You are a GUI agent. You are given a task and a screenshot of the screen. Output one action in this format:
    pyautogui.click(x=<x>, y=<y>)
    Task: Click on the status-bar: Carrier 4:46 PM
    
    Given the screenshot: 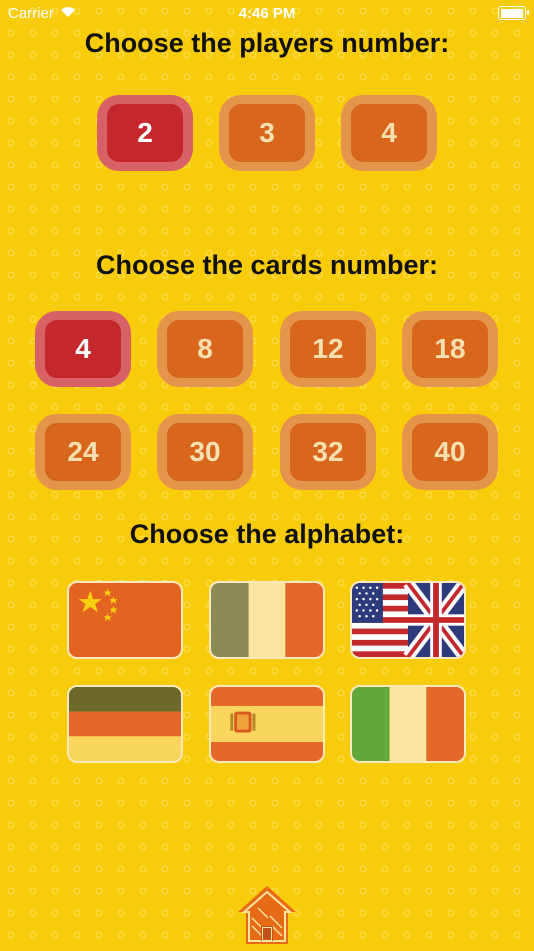 What is the action you would take?
    pyautogui.click(x=267, y=14)
    